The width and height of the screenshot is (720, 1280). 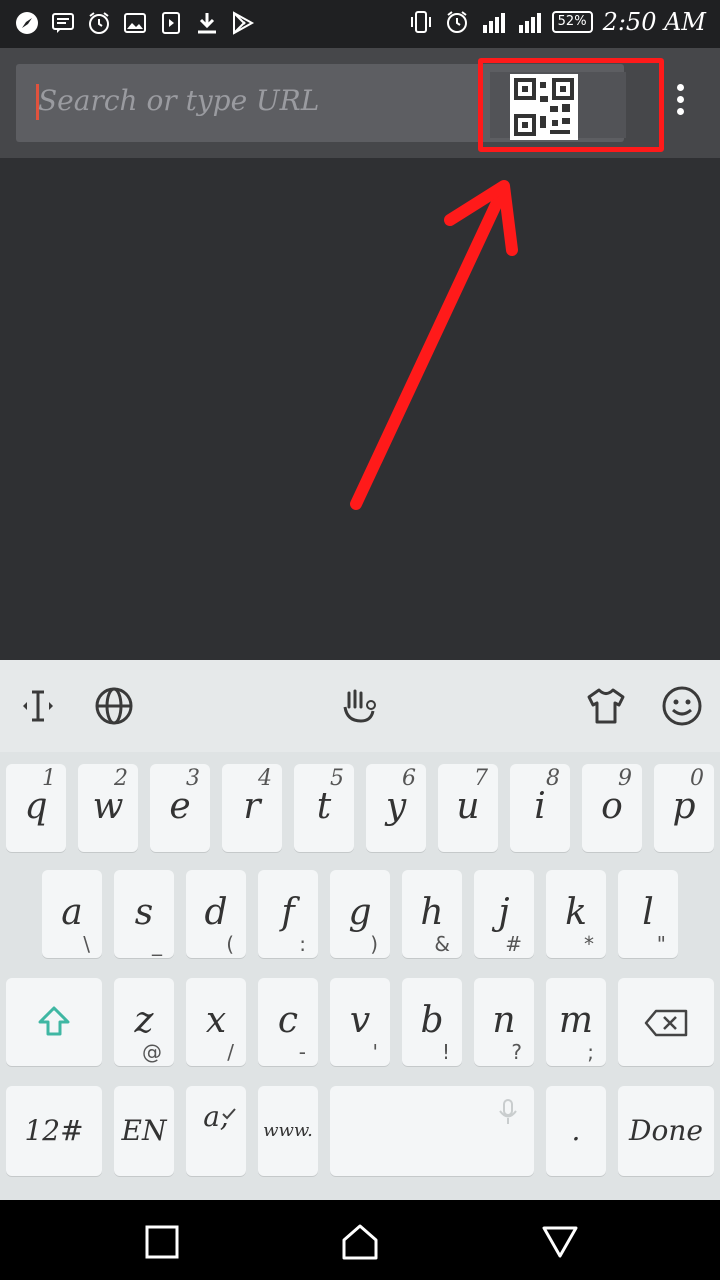 I want to click on play-store-icon, so click(x=243, y=23).